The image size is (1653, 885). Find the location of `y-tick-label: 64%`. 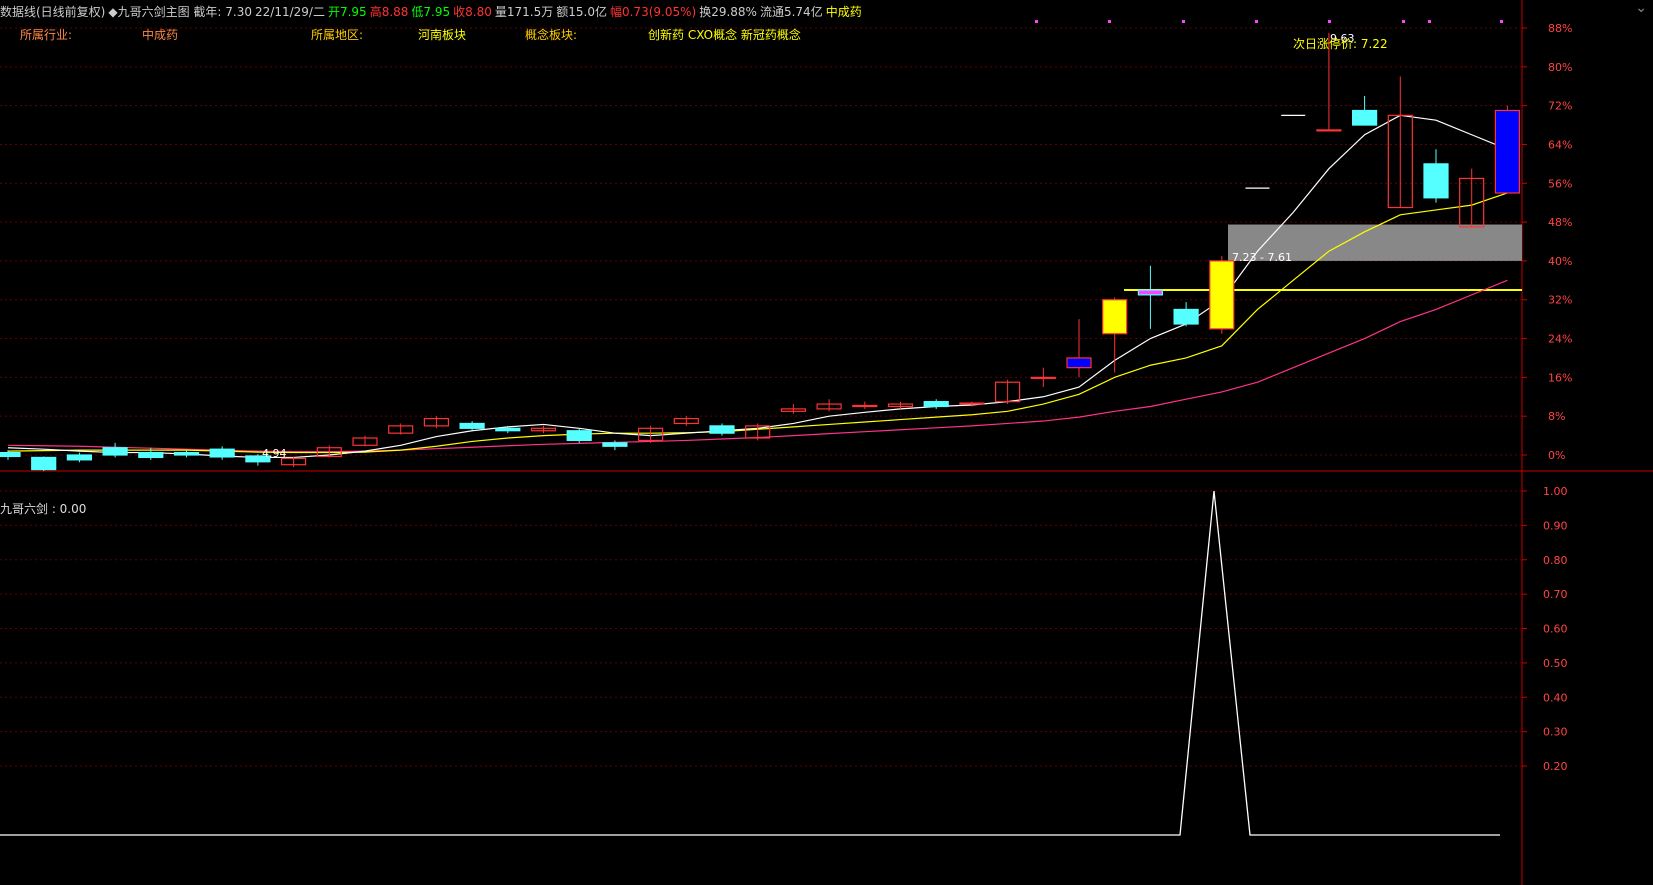

y-tick-label: 64% is located at coordinates (1560, 144).